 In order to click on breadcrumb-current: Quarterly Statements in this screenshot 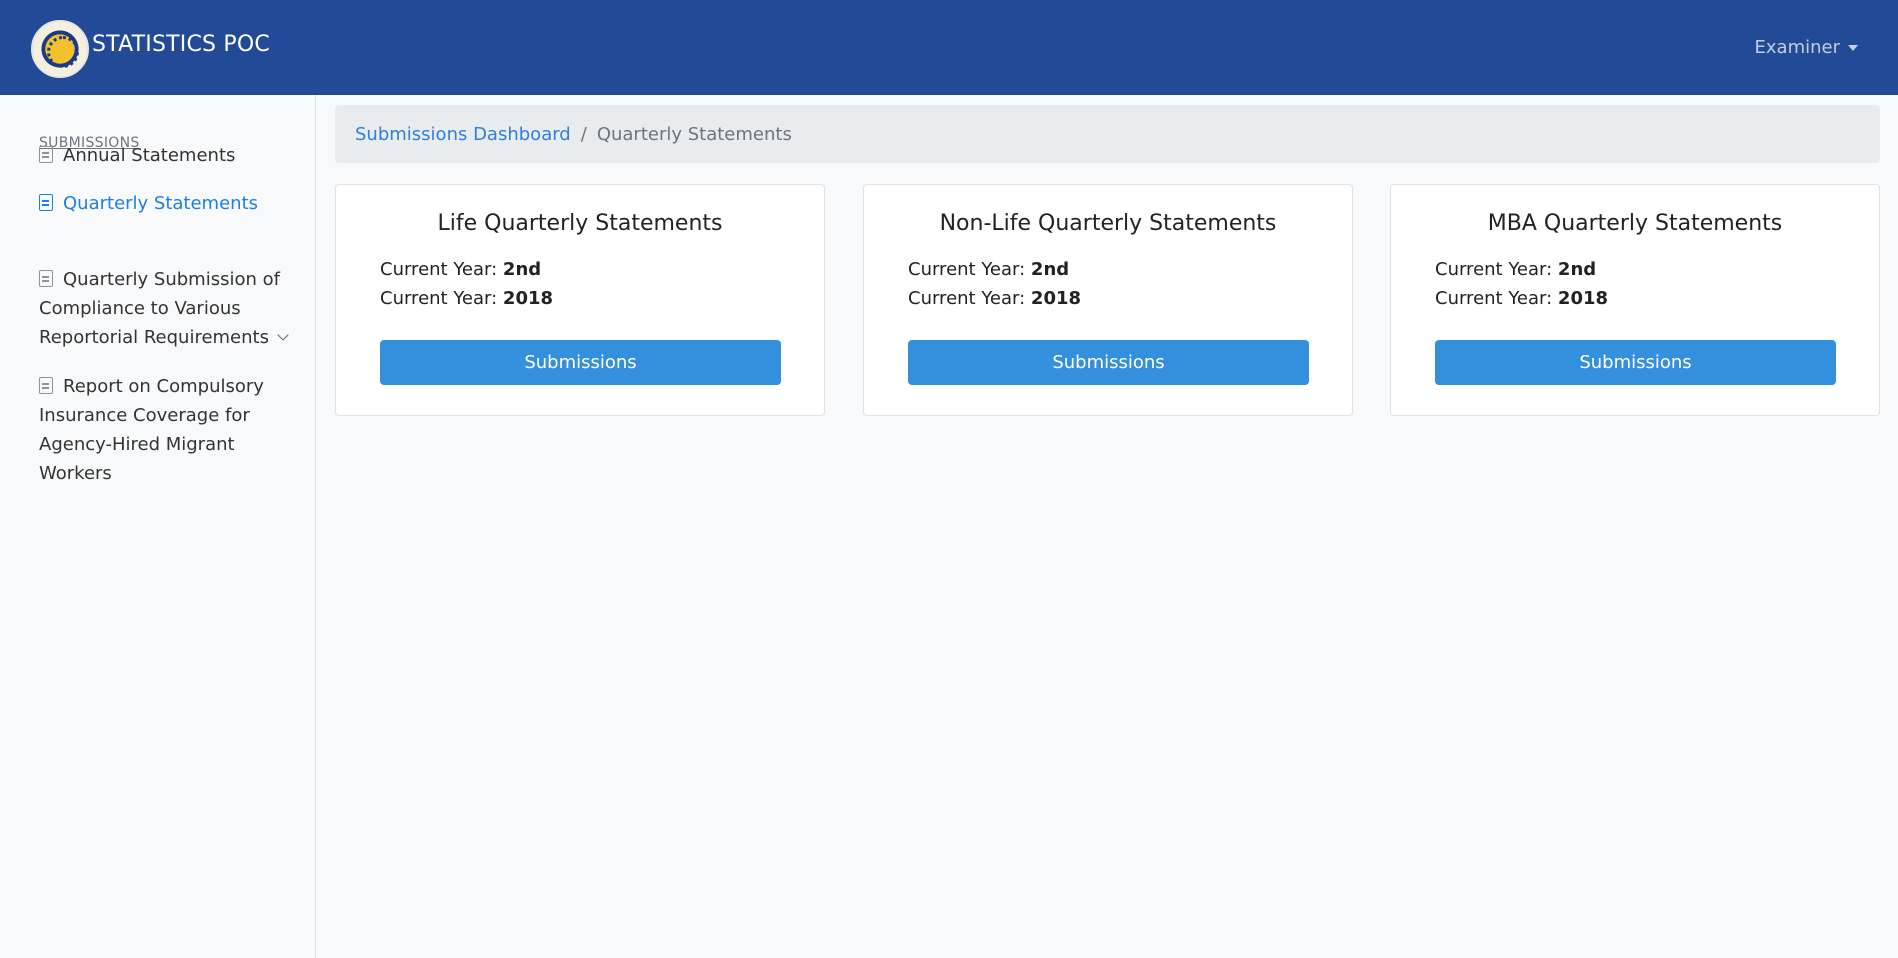, I will do `click(694, 134)`.